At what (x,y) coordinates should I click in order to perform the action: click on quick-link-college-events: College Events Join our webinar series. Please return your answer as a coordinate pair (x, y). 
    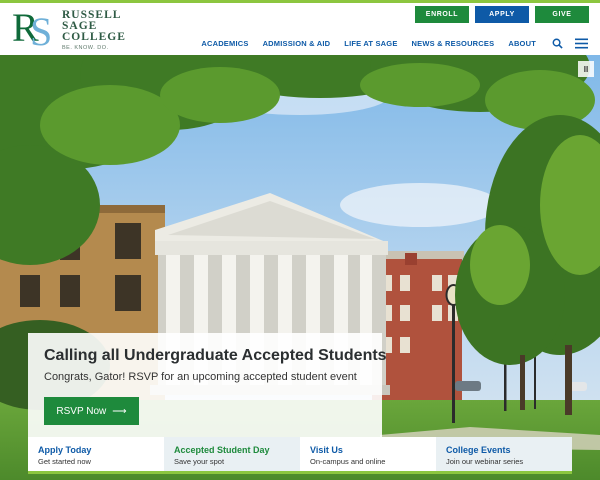
    Looking at the image, I should click on (504, 454).